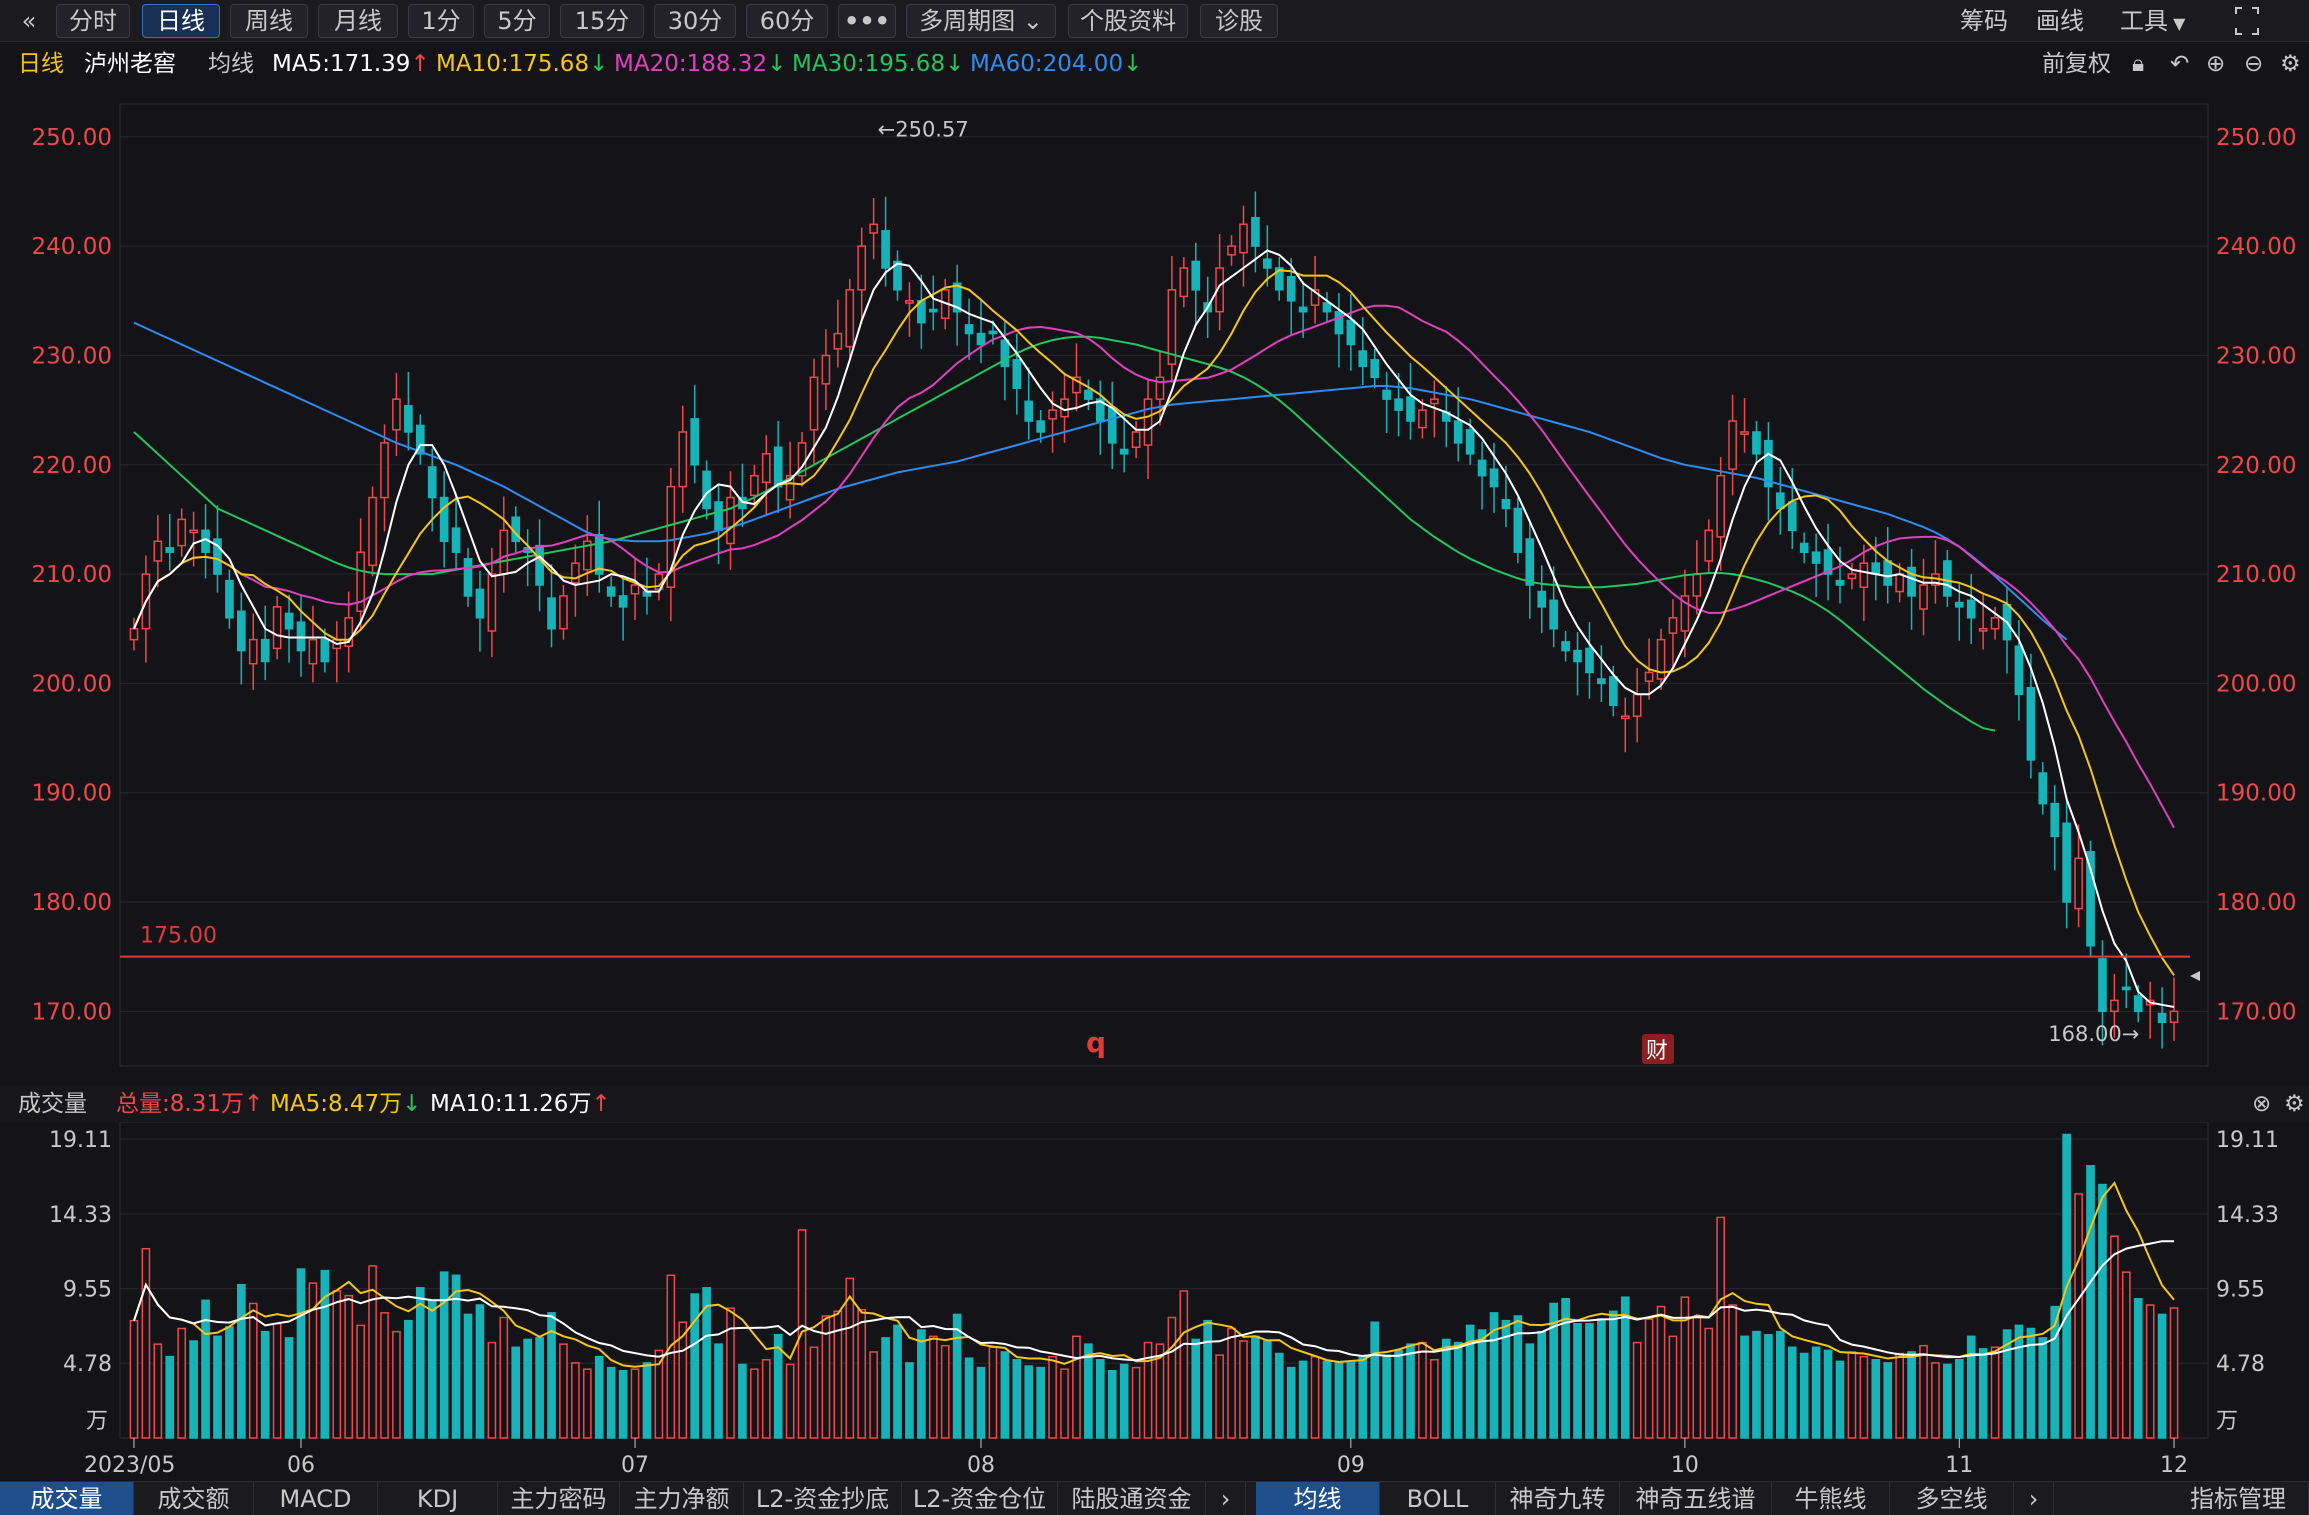  Describe the element at coordinates (2076, 64) in the screenshot. I see `adjust-mode-label: 前复权` at that location.